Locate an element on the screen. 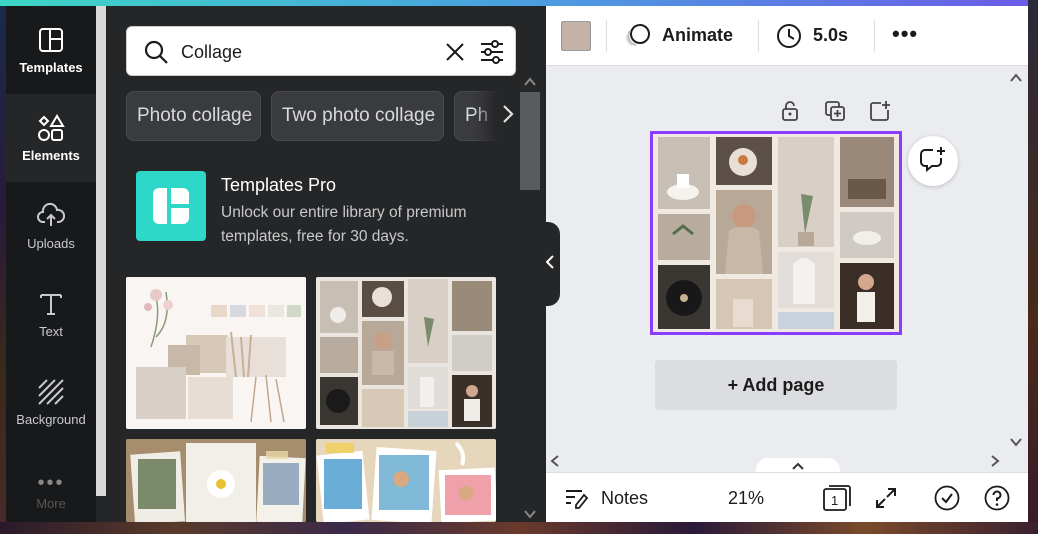 The height and width of the screenshot is (534, 1038). page-count: 1 is located at coordinates (835, 500).